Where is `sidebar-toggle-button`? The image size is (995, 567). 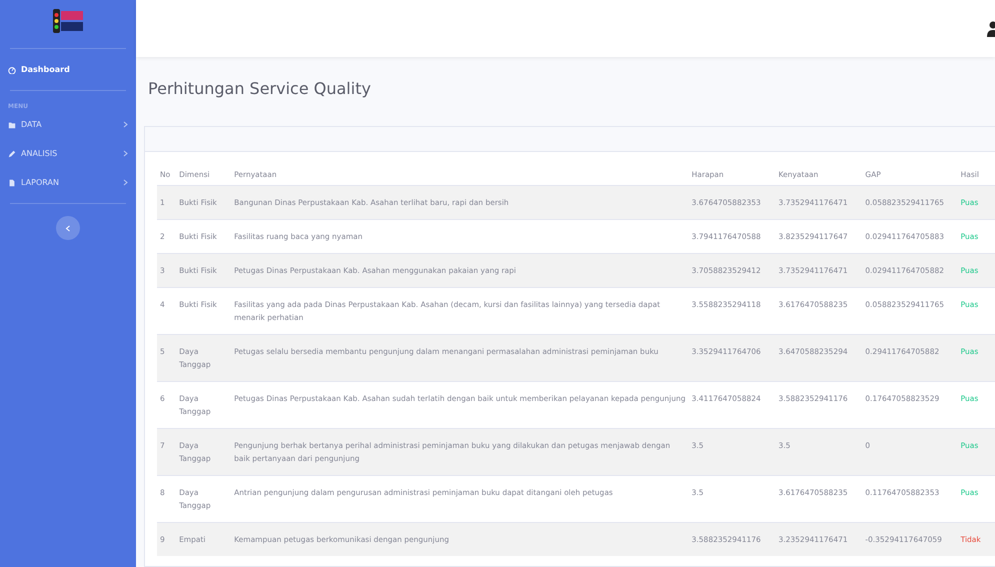
sidebar-toggle-button is located at coordinates (68, 228).